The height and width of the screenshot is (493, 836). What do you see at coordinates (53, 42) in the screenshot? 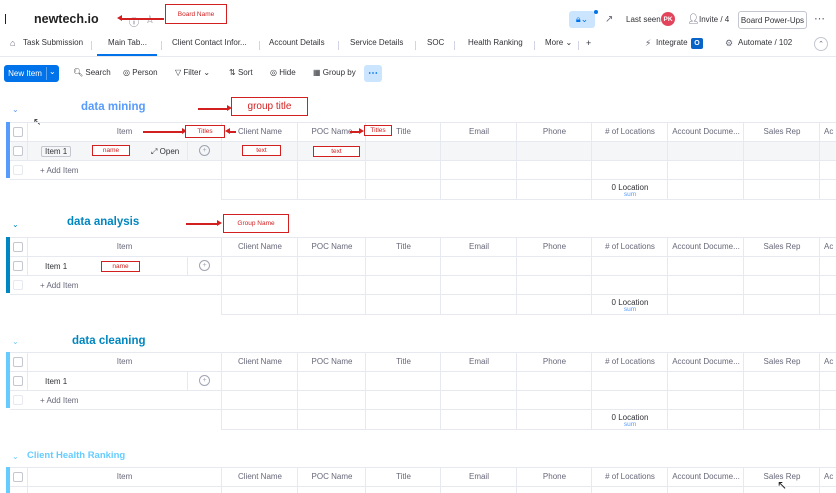
I see `tab-task-submission: Task Submission` at bounding box center [53, 42].